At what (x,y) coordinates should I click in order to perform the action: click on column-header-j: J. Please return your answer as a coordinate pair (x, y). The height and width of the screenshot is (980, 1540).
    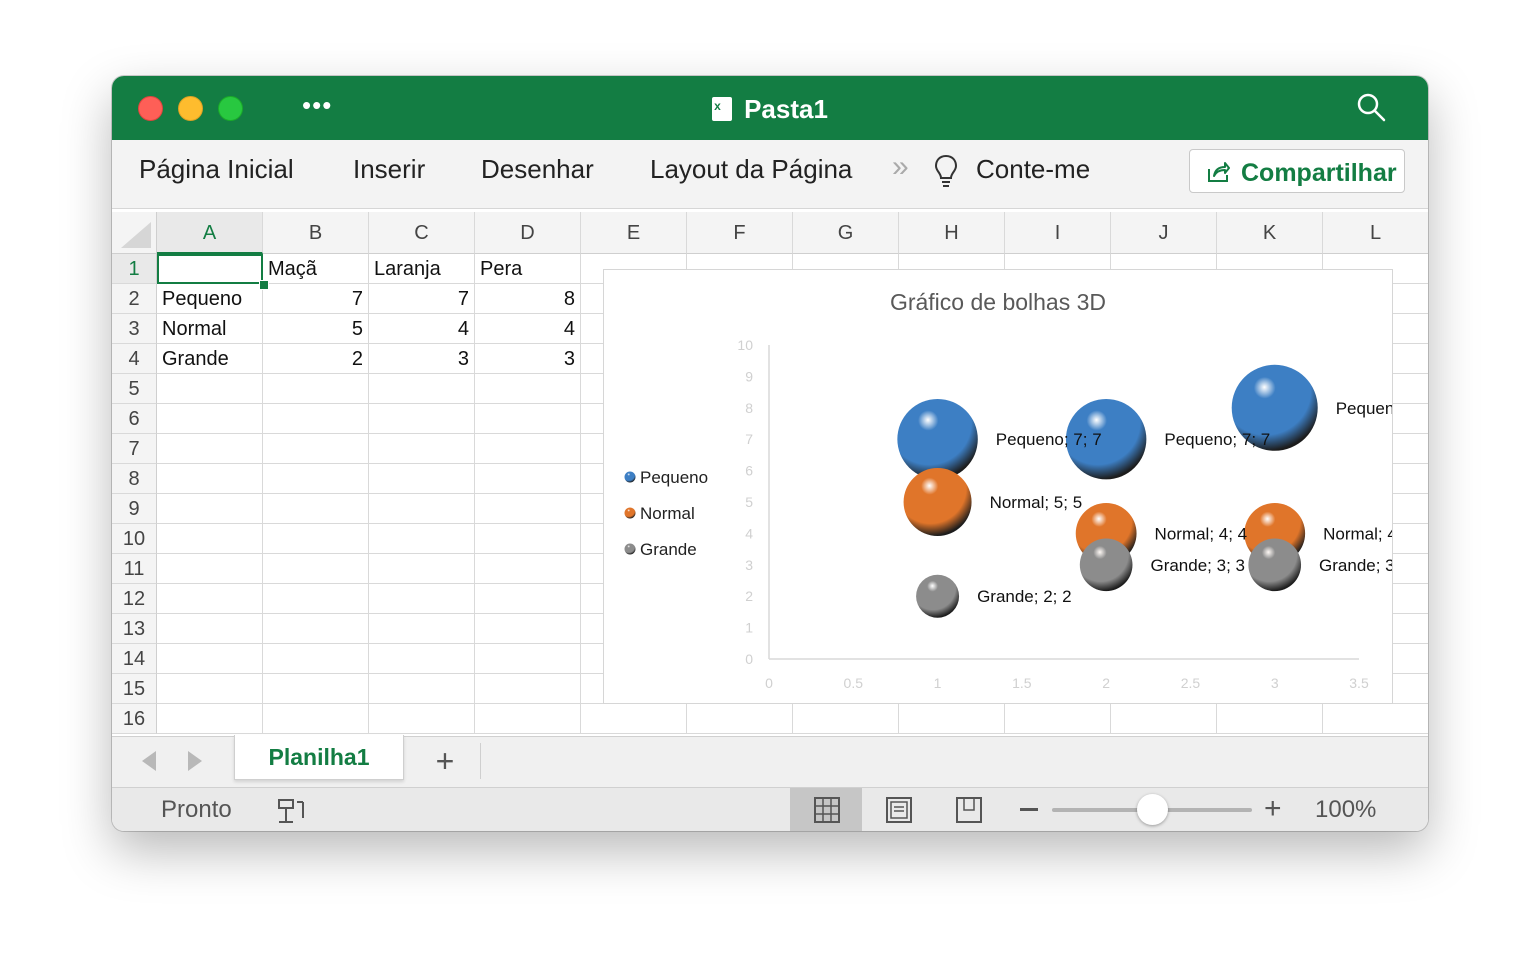
    Looking at the image, I should click on (1164, 233).